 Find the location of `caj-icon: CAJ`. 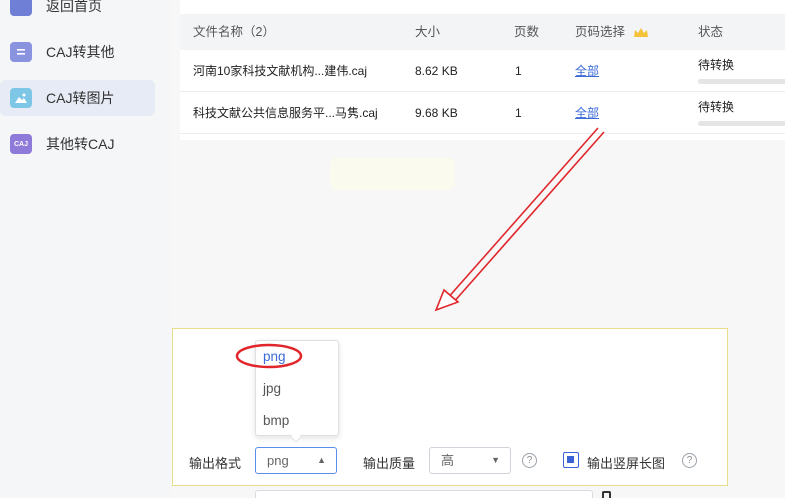

caj-icon: CAJ is located at coordinates (21, 144).